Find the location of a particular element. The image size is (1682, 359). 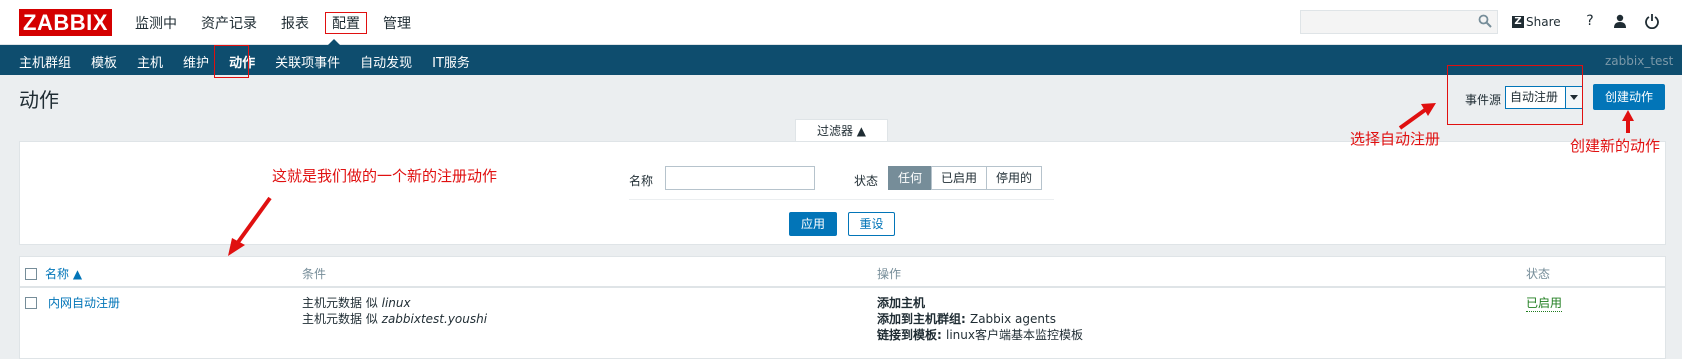

operation-label: 添加主机 is located at coordinates (901, 303).